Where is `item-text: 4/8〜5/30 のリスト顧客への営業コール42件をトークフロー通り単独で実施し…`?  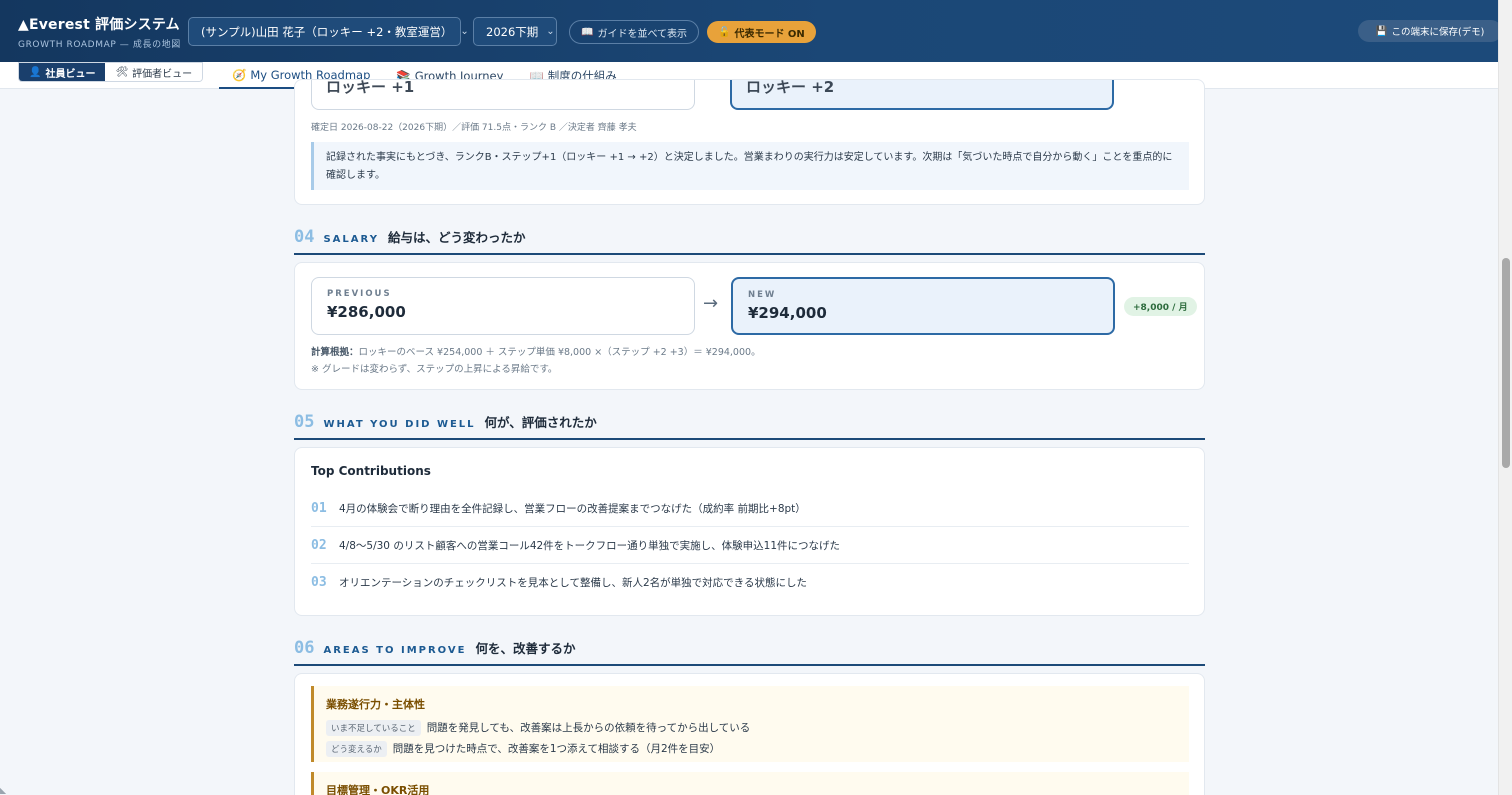 item-text: 4/8〜5/30 のリスト顧客への営業コール42件をトークフロー通り単独で実施し… is located at coordinates (590, 545).